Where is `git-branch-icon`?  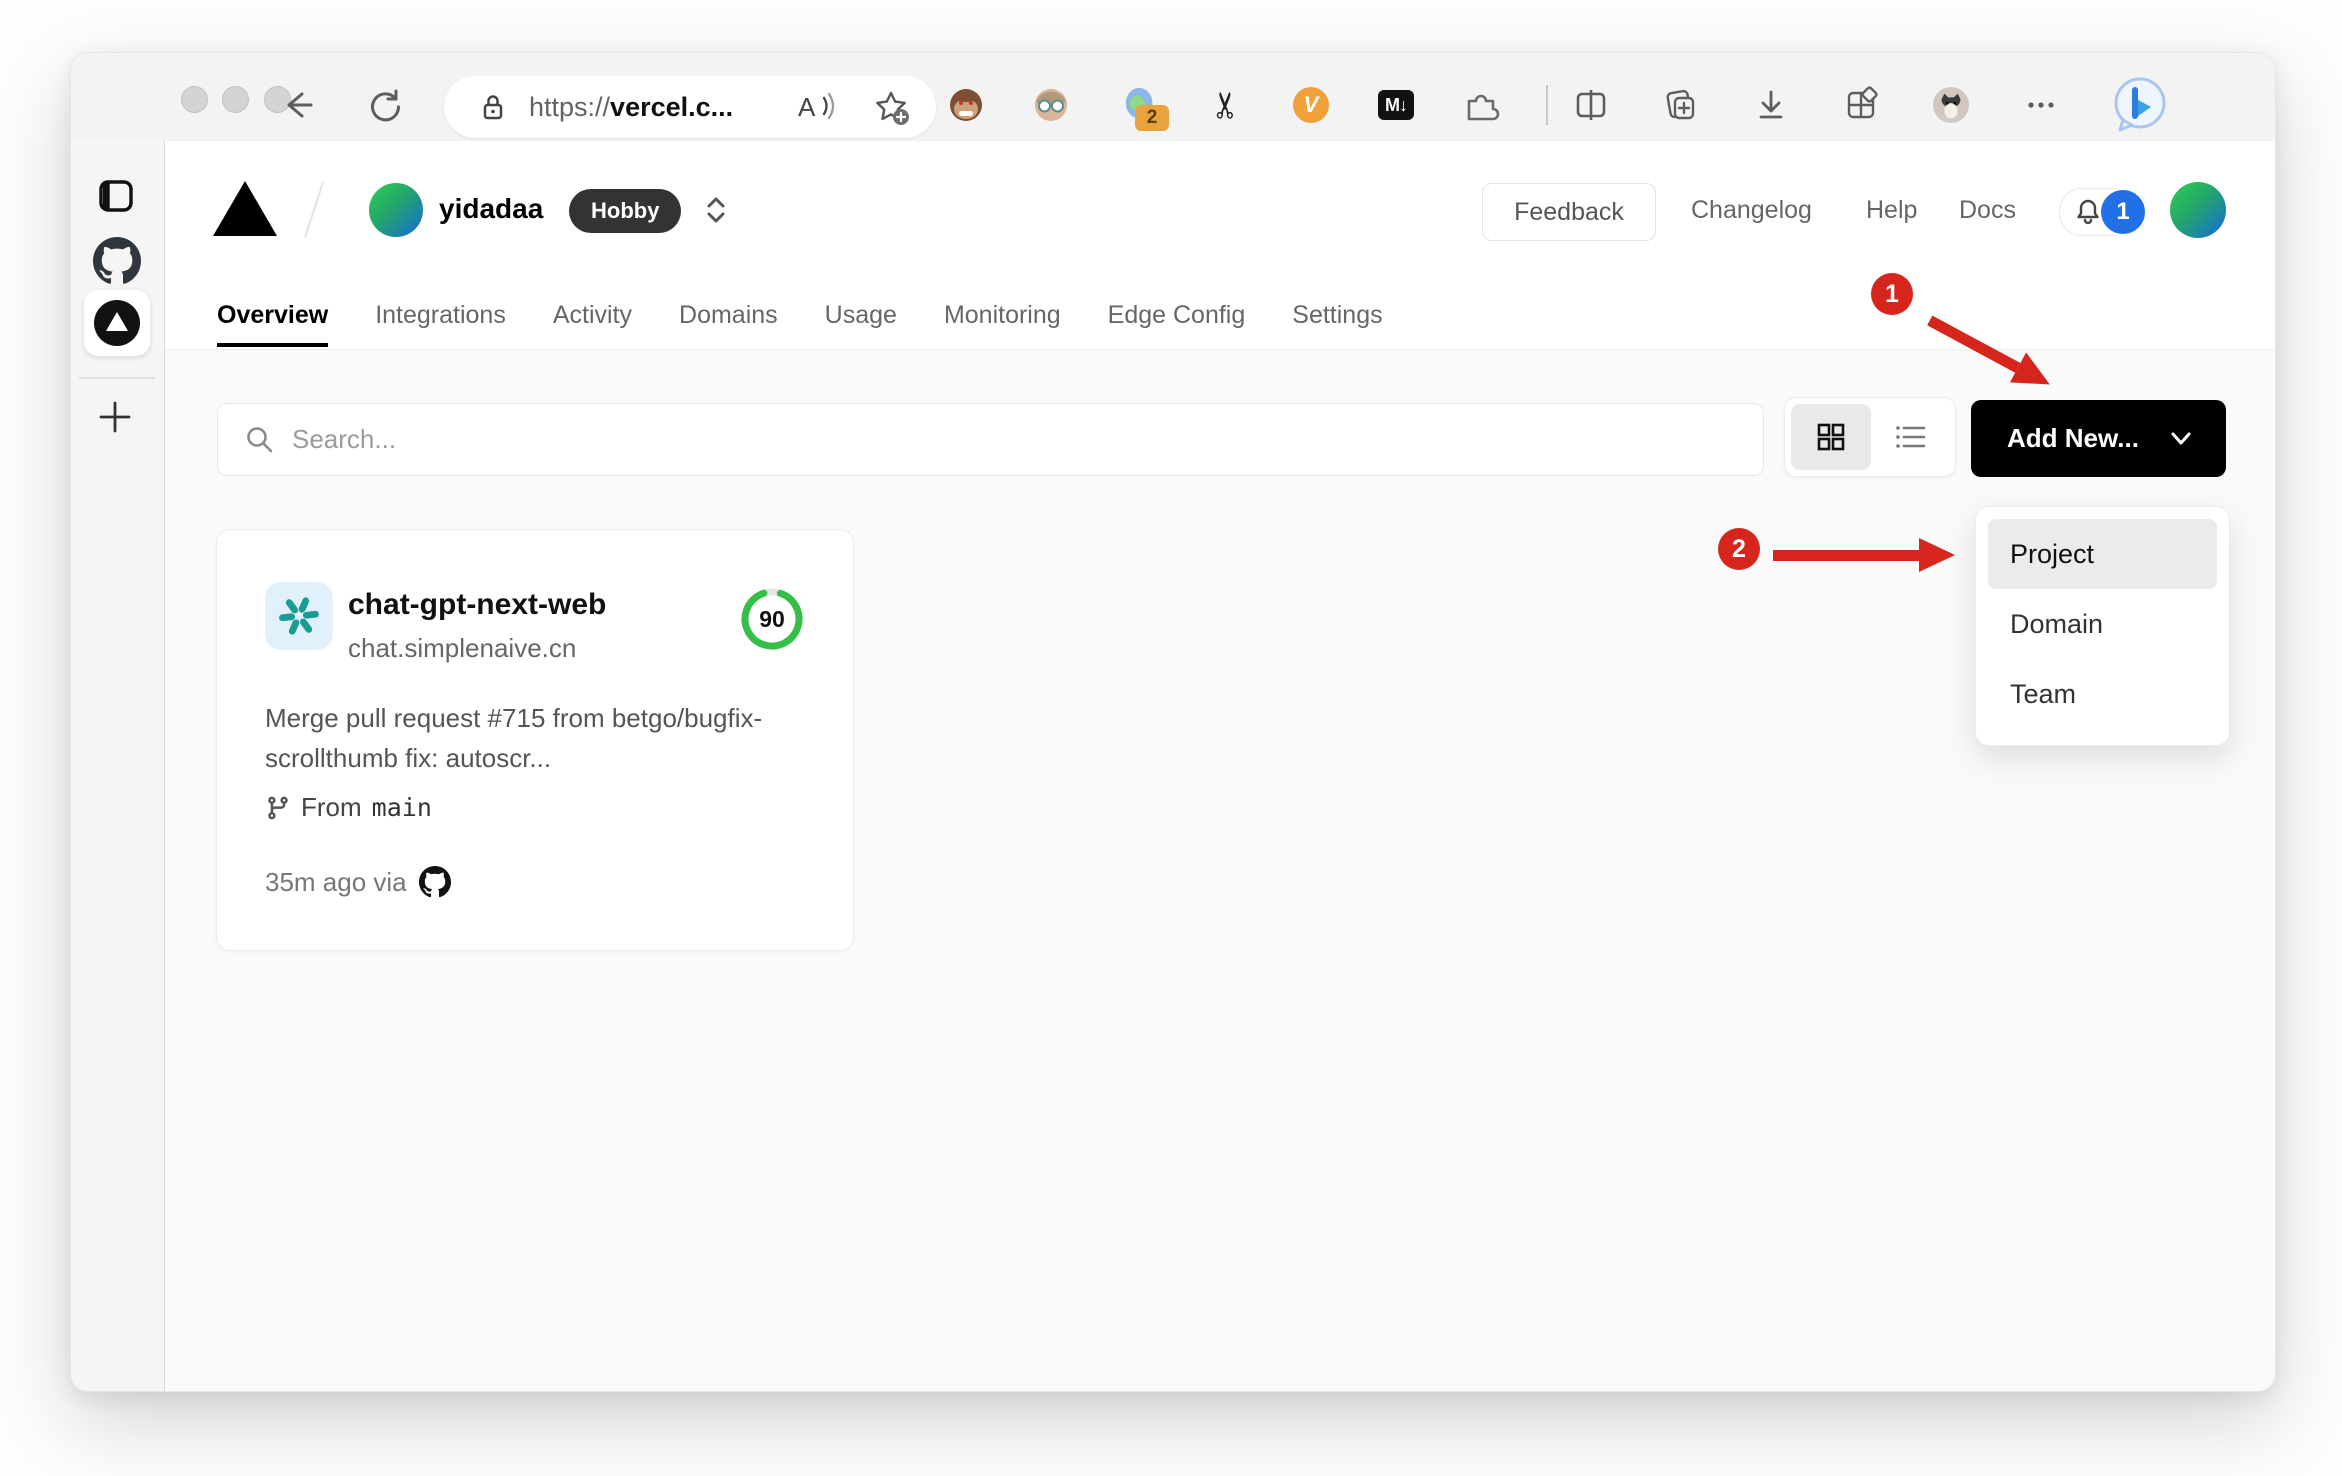
git-branch-icon is located at coordinates (278, 807).